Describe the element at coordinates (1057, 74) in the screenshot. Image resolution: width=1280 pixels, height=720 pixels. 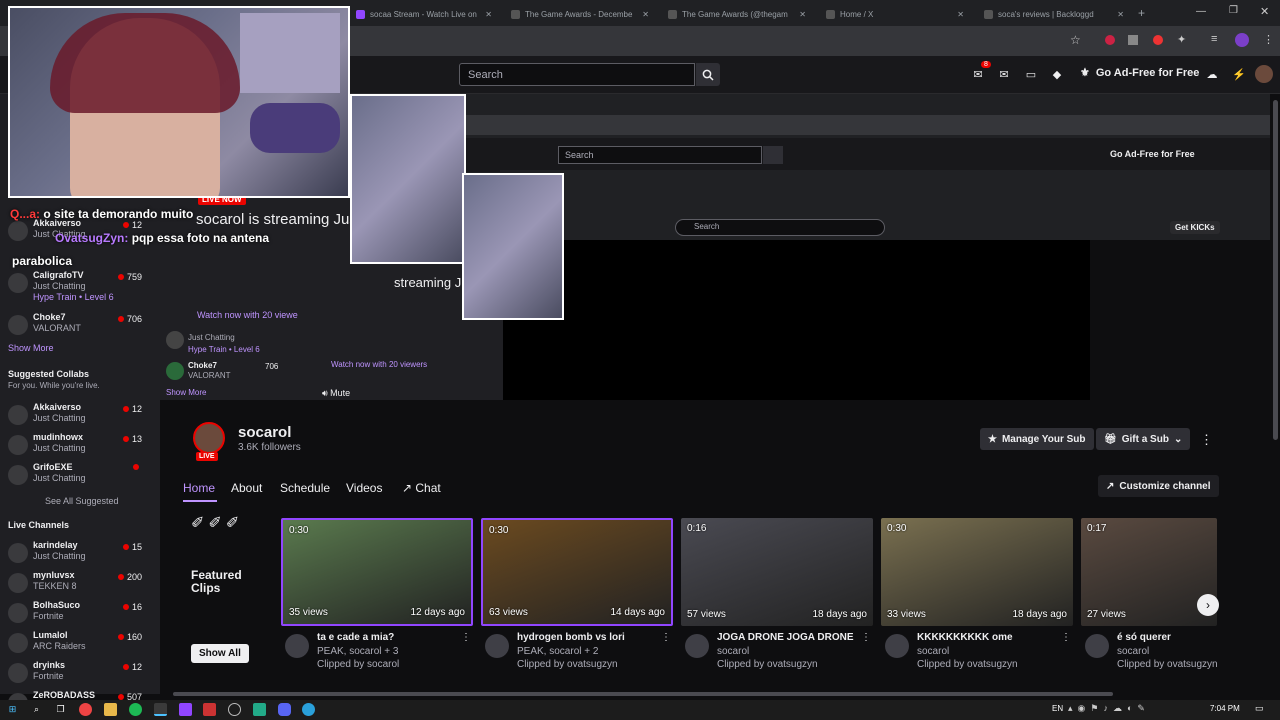
I see `bits-icon: ◆` at that location.